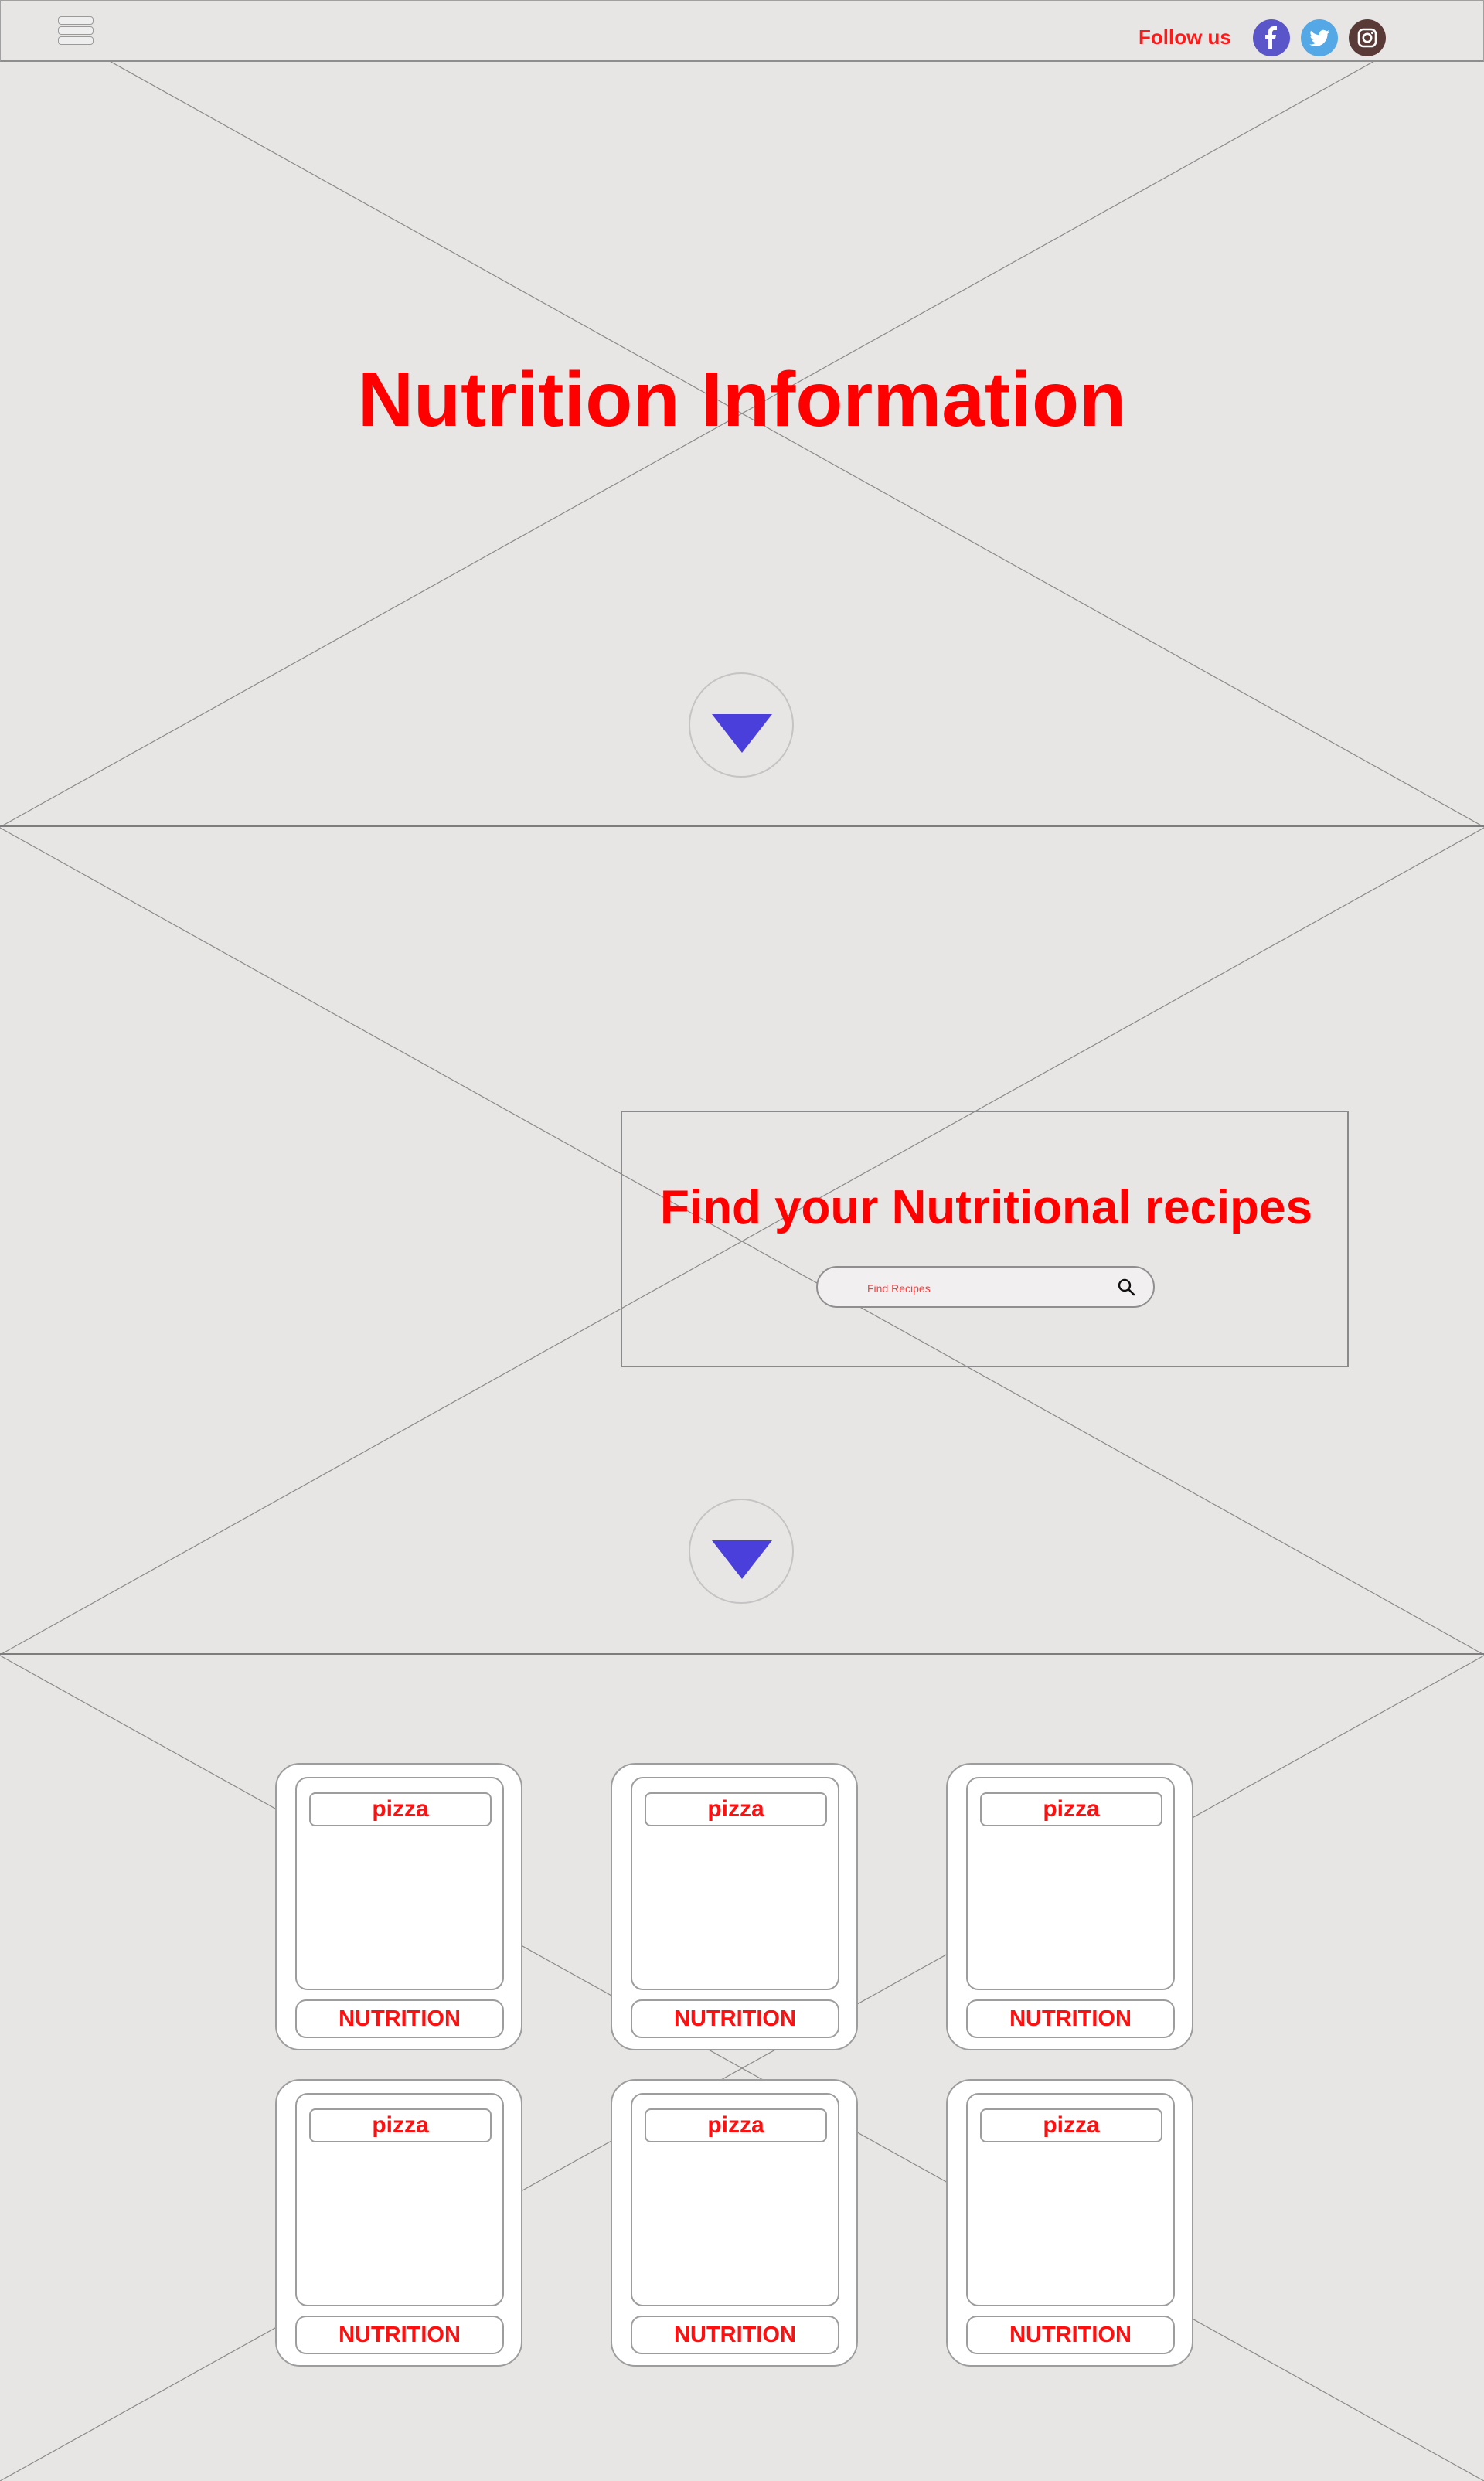  What do you see at coordinates (1319, 38) in the screenshot?
I see `twitter-icon` at bounding box center [1319, 38].